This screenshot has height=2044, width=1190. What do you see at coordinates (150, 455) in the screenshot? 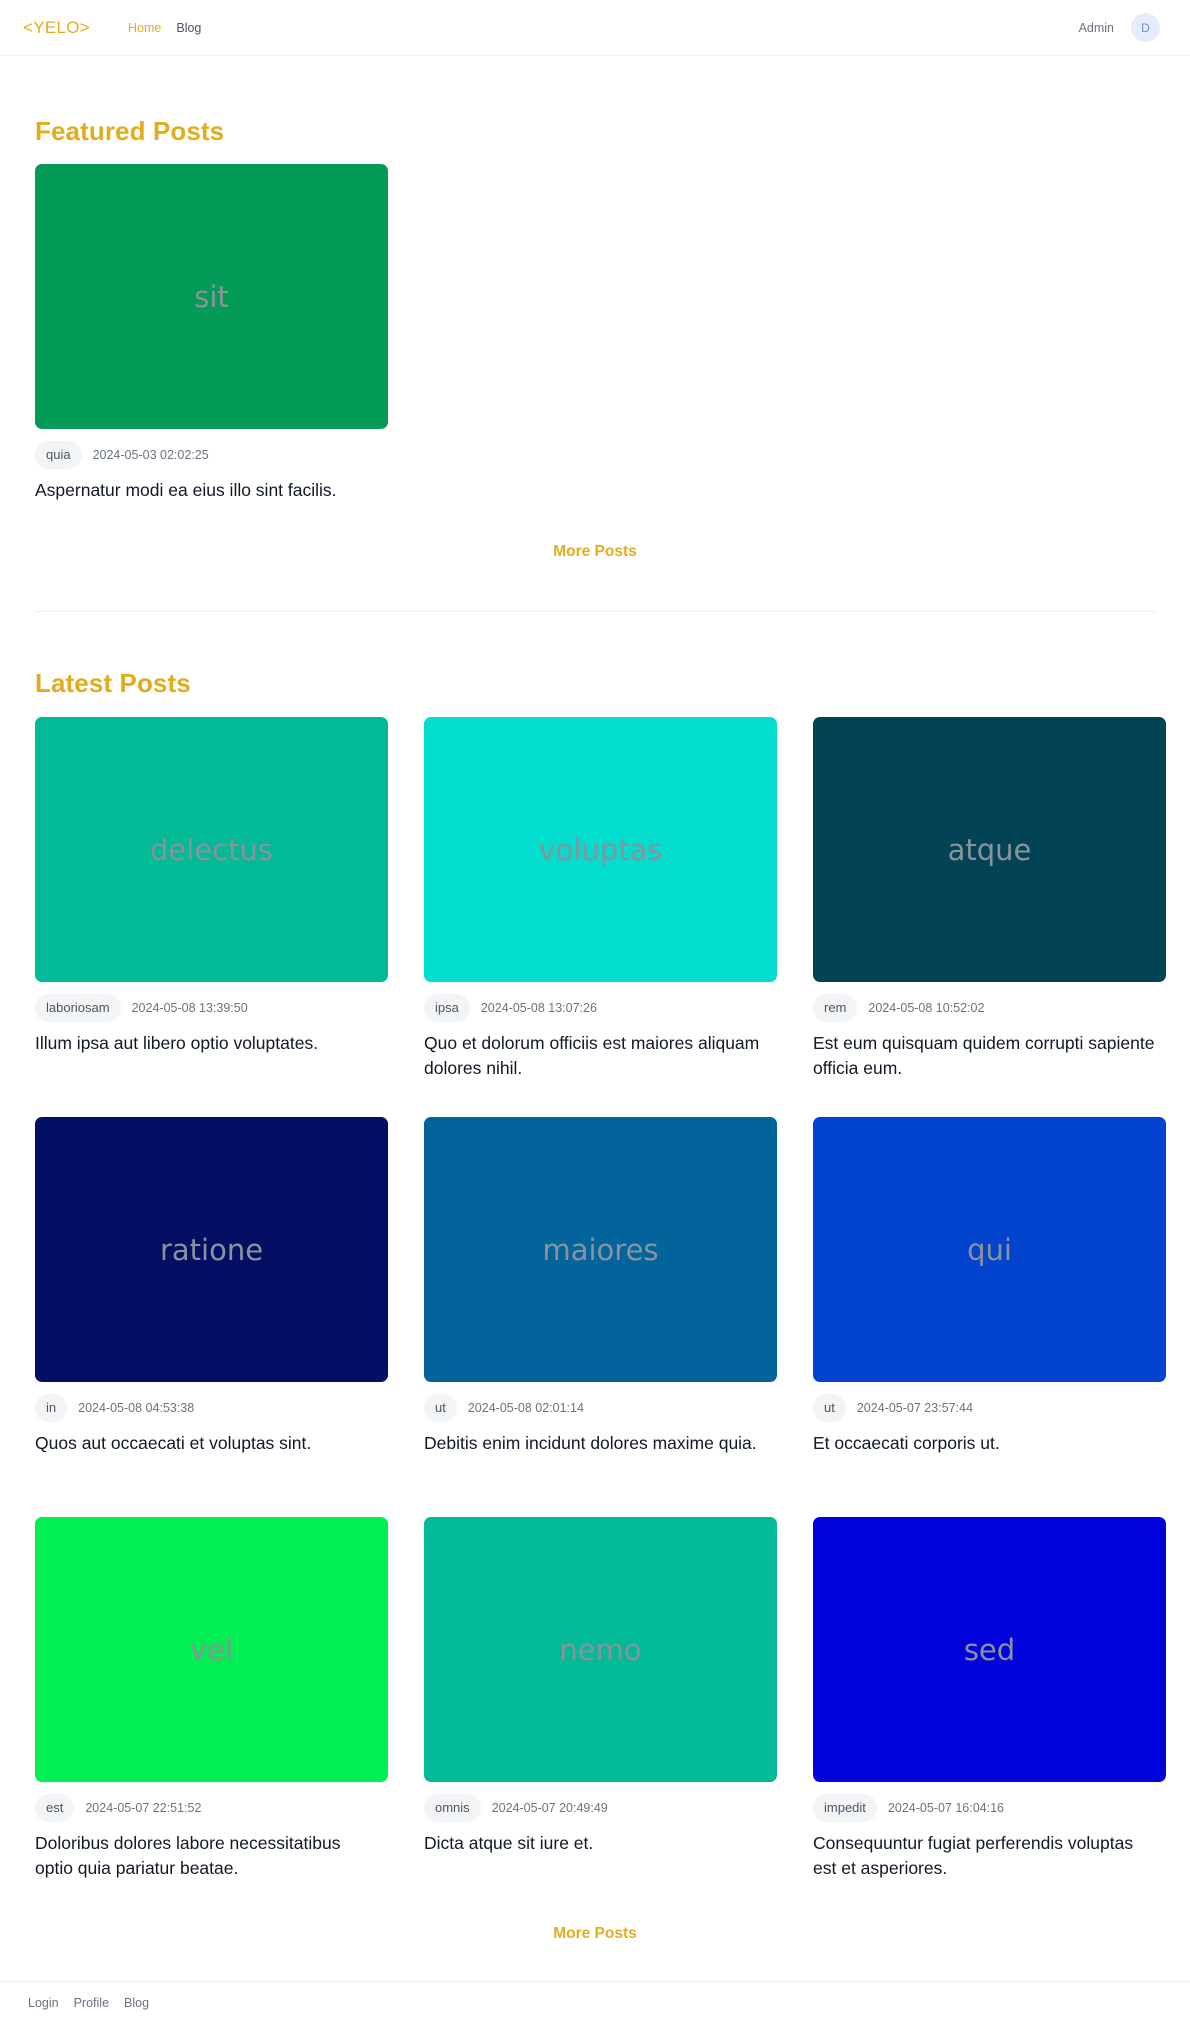
I see `post-date: 2024-05-03 02:02:25` at bounding box center [150, 455].